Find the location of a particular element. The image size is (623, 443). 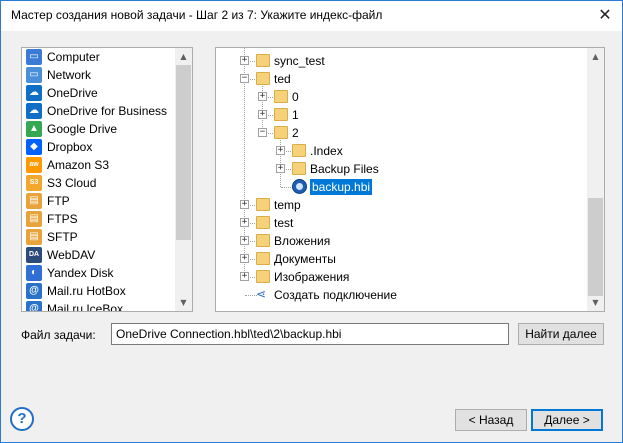

tree-folder: + Документы is located at coordinates (401, 259).